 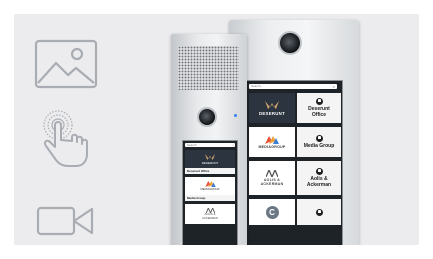 I want to click on tenant-logo: C, so click(x=272, y=212).